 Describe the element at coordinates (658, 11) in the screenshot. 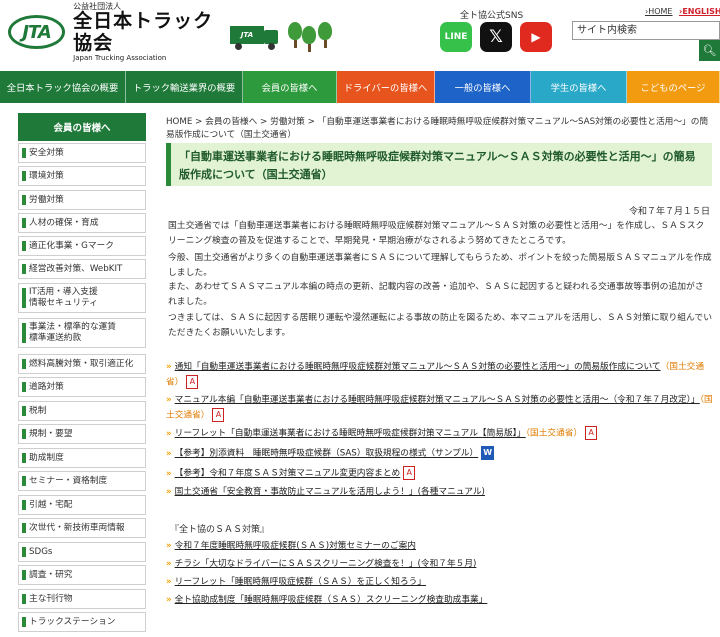

I see `home-link: ›HOME` at that location.